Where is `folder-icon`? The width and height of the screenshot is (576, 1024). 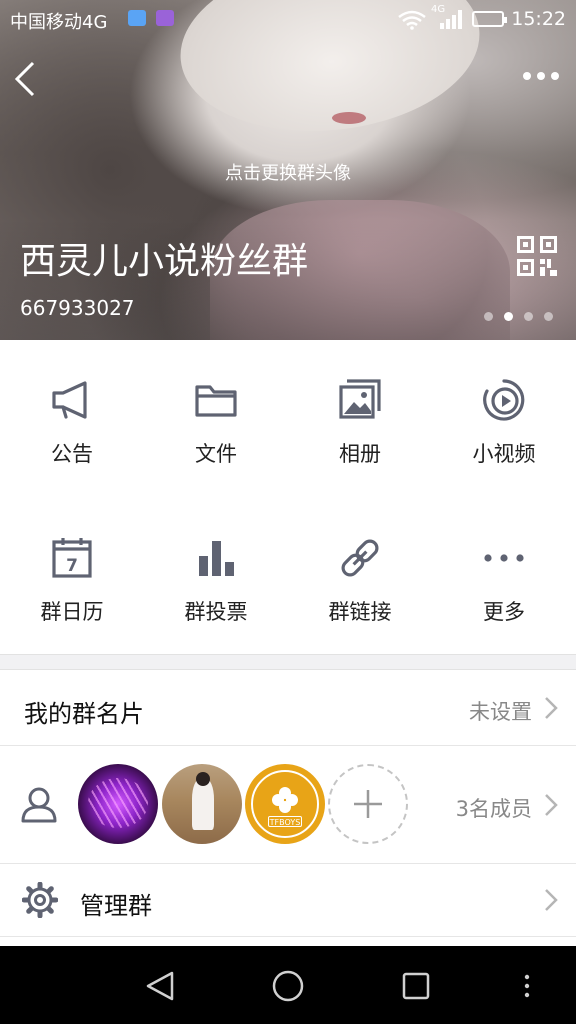 folder-icon is located at coordinates (216, 401).